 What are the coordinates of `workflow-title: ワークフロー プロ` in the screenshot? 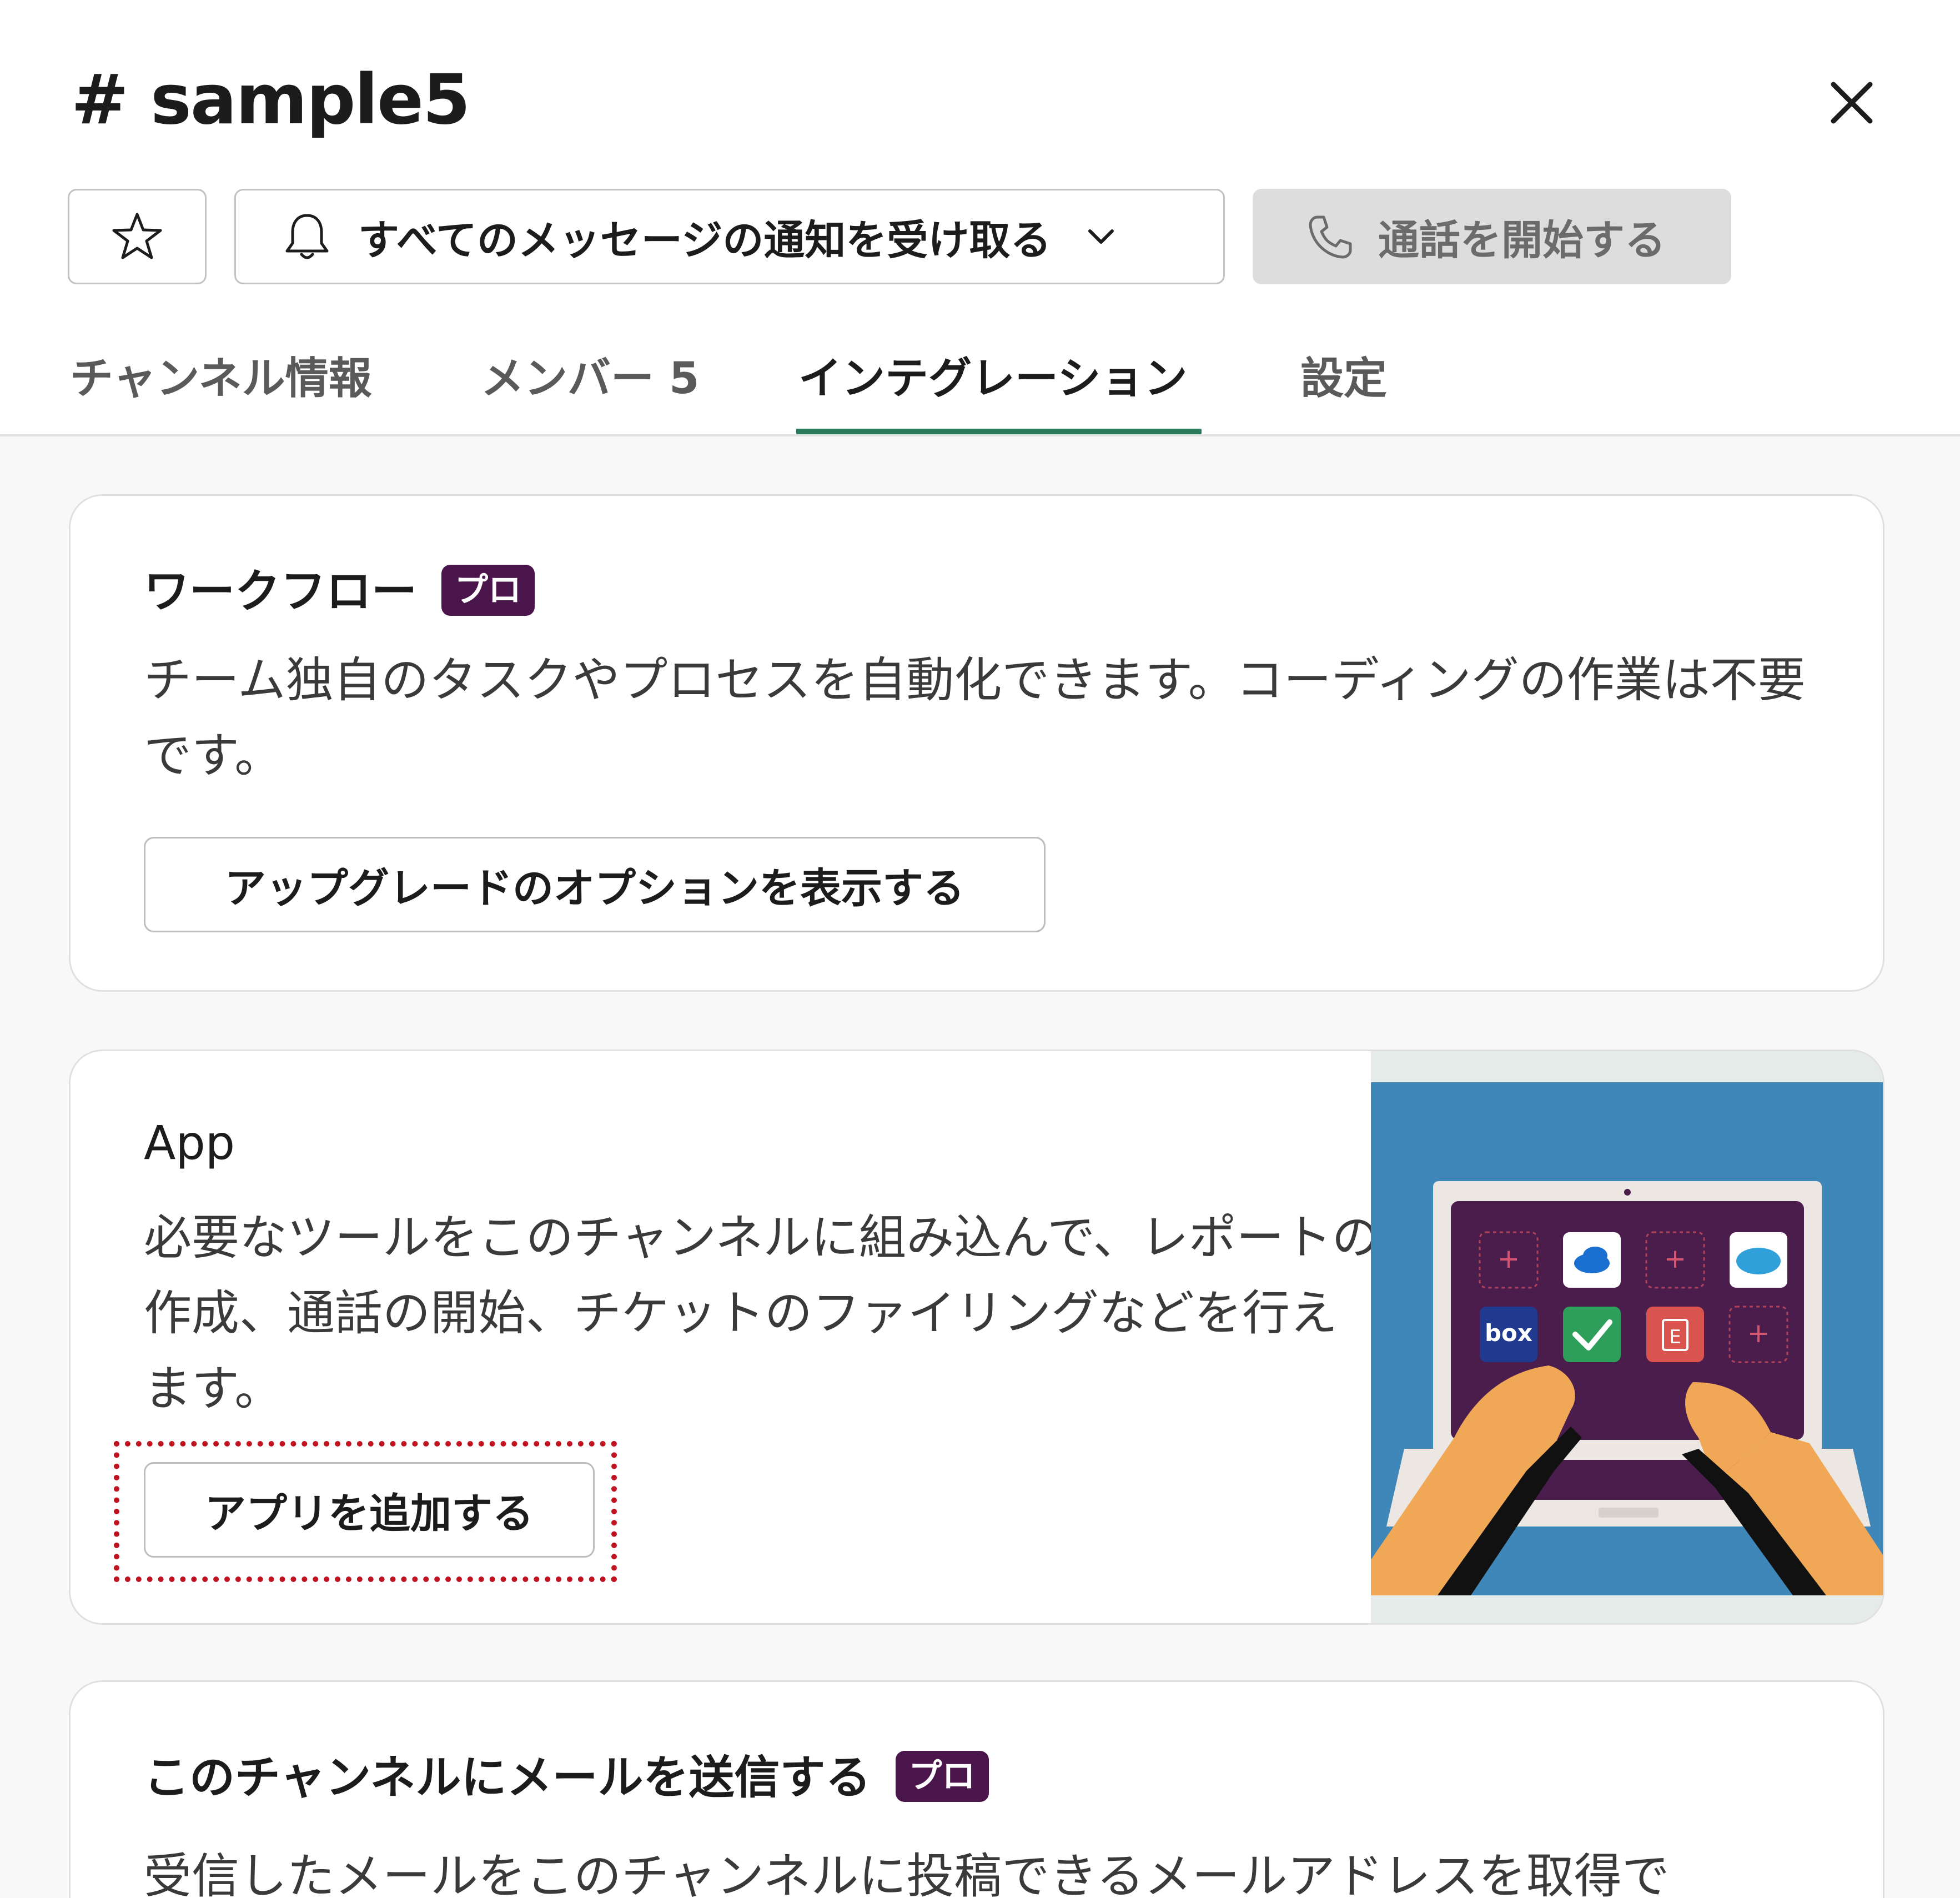 It's located at (339, 591).